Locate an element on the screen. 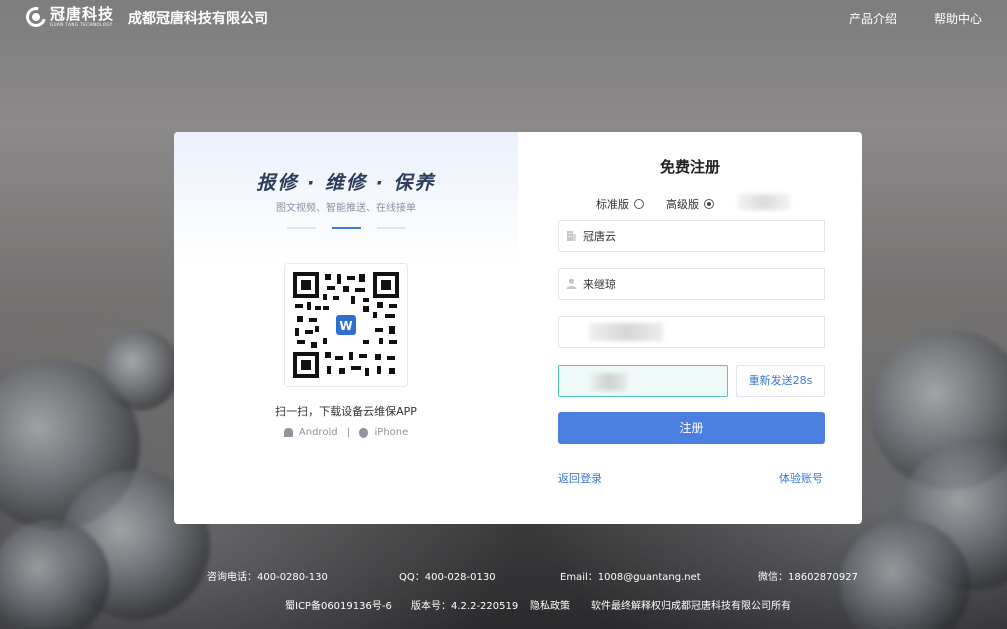 The image size is (1007, 629). qr-app-badge: W is located at coordinates (345, 326).